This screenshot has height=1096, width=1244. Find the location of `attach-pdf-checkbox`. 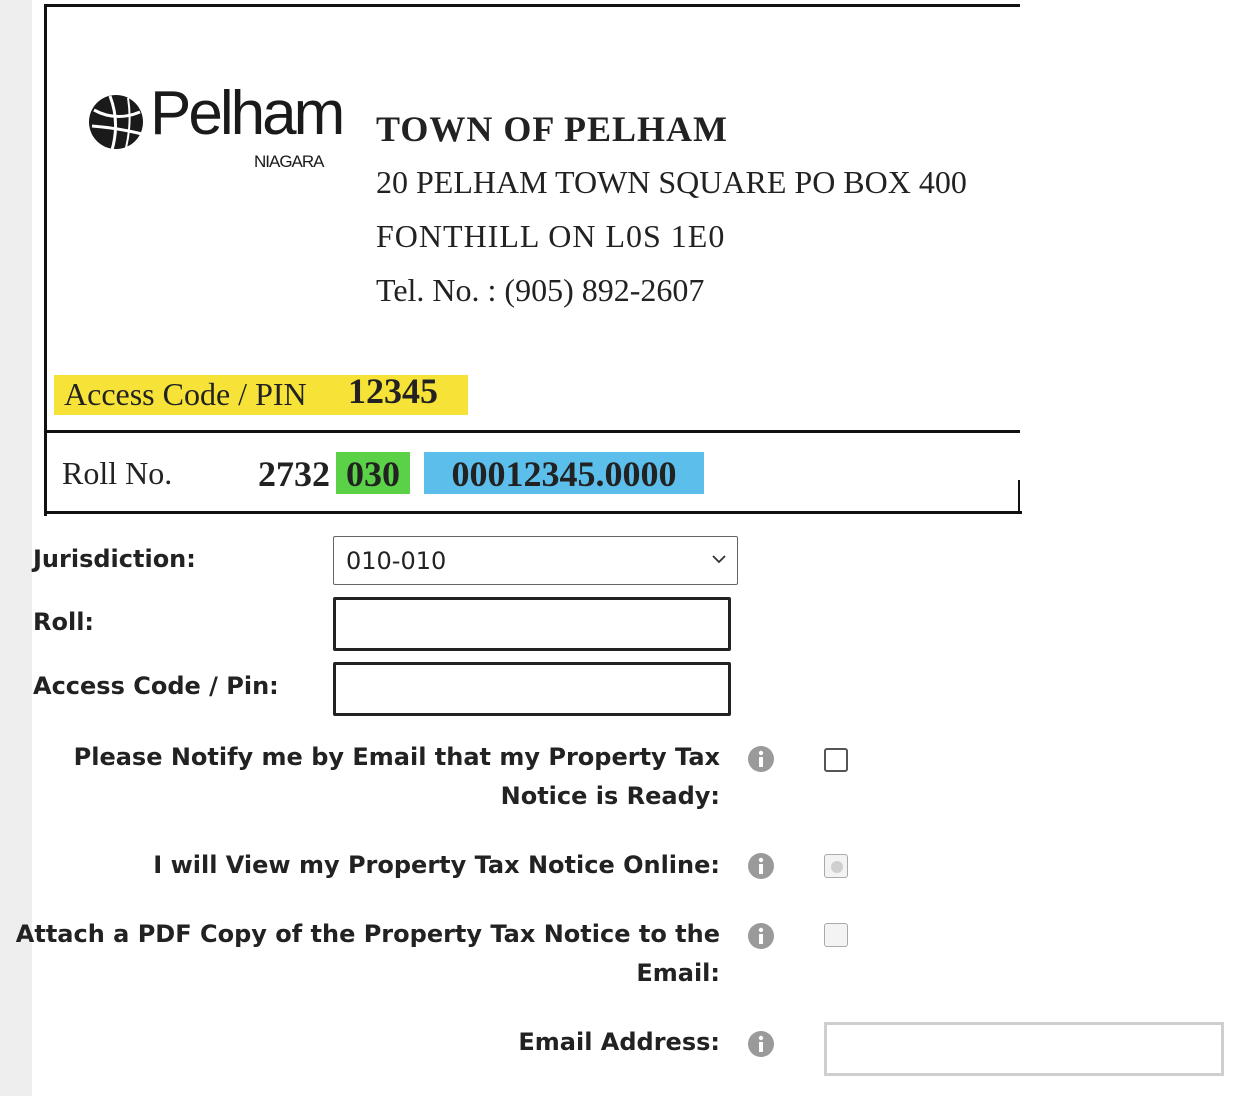

attach-pdf-checkbox is located at coordinates (836, 935).